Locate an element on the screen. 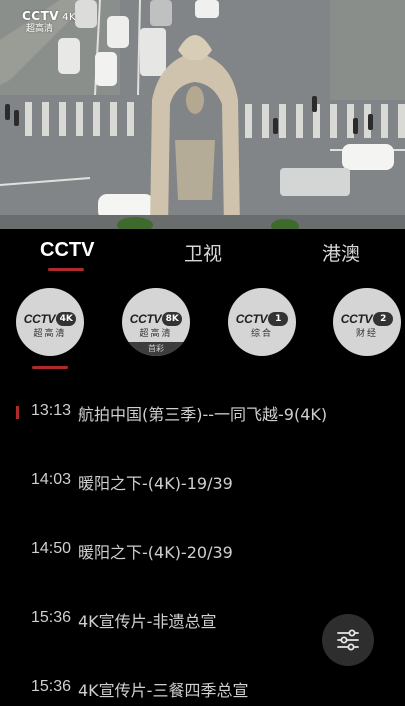 The image size is (405, 706). active-tab-indicator is located at coordinates (66, 269).